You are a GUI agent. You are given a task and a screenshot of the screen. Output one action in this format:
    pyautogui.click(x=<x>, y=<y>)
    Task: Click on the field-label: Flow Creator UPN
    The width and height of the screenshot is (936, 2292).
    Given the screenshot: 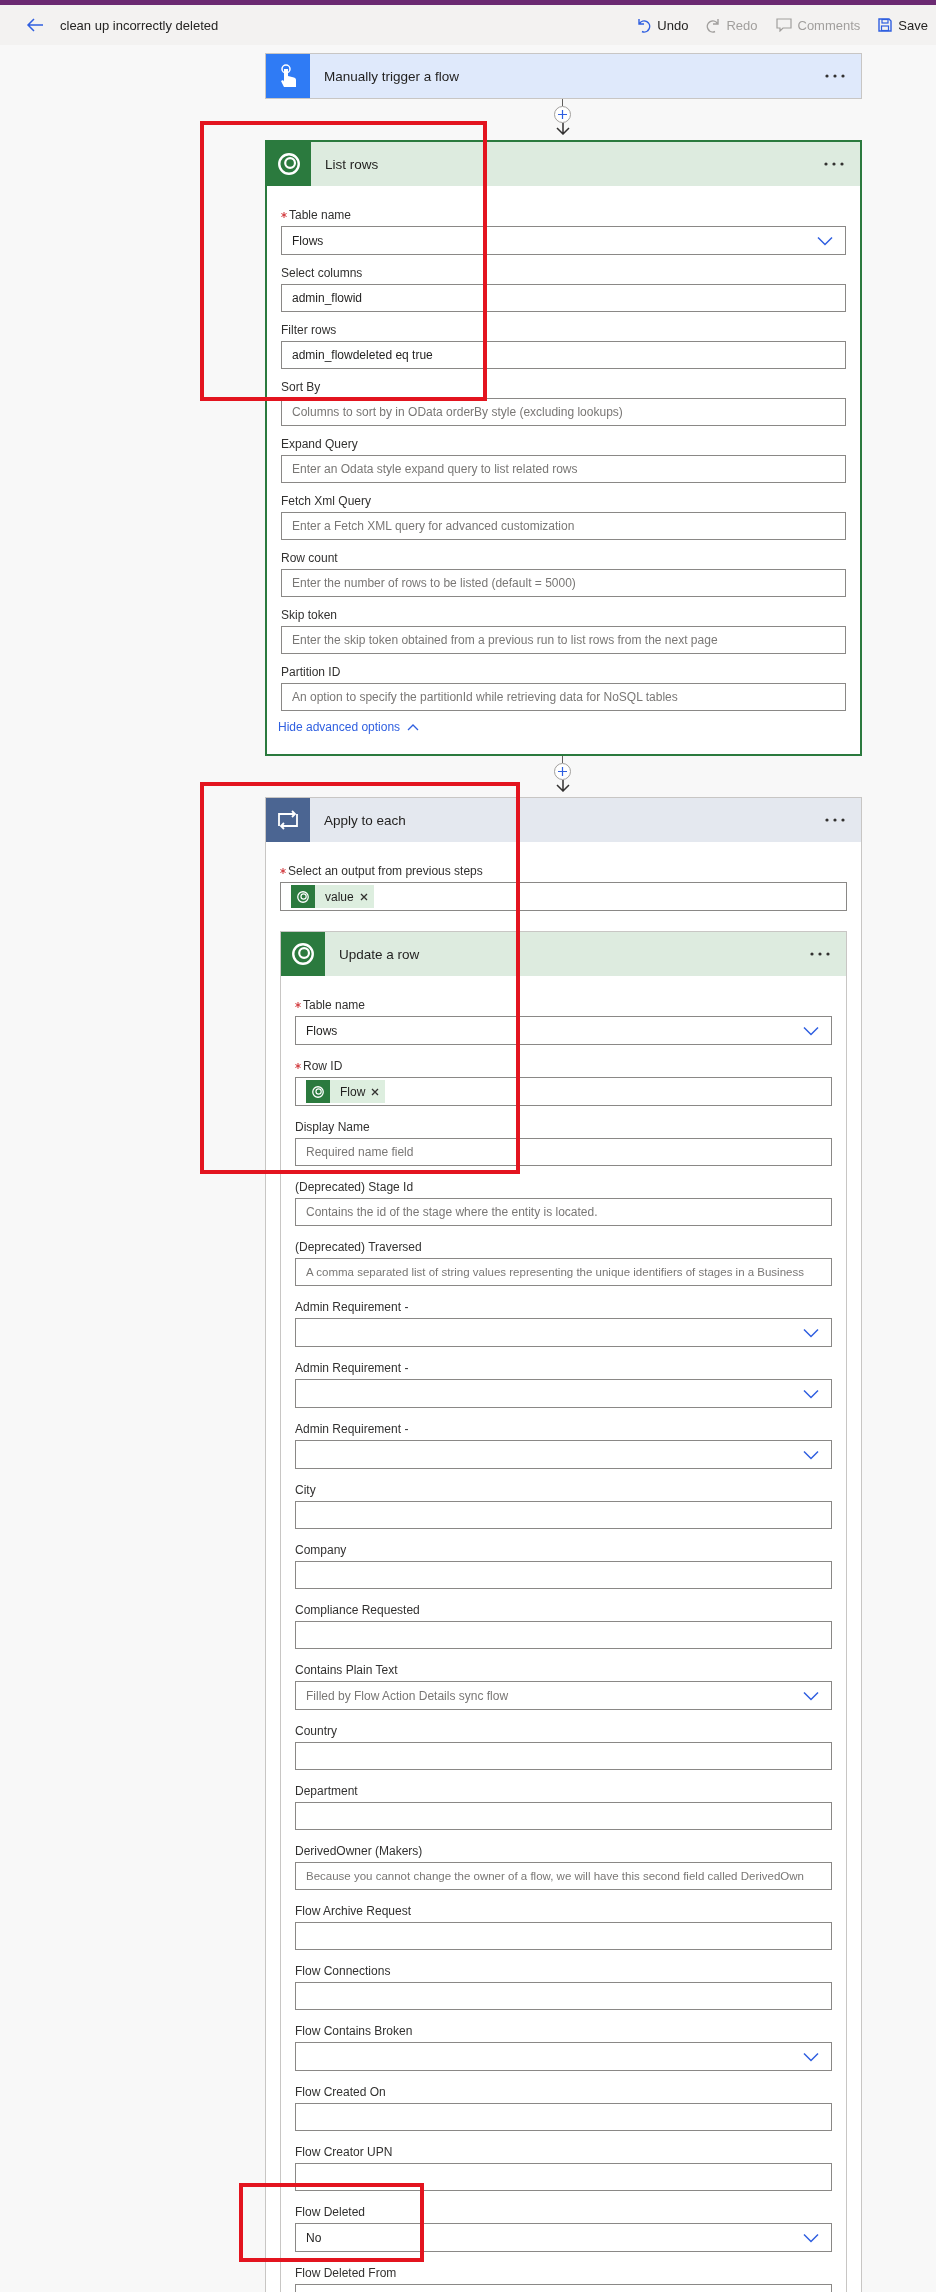 What is the action you would take?
    pyautogui.click(x=344, y=2151)
    